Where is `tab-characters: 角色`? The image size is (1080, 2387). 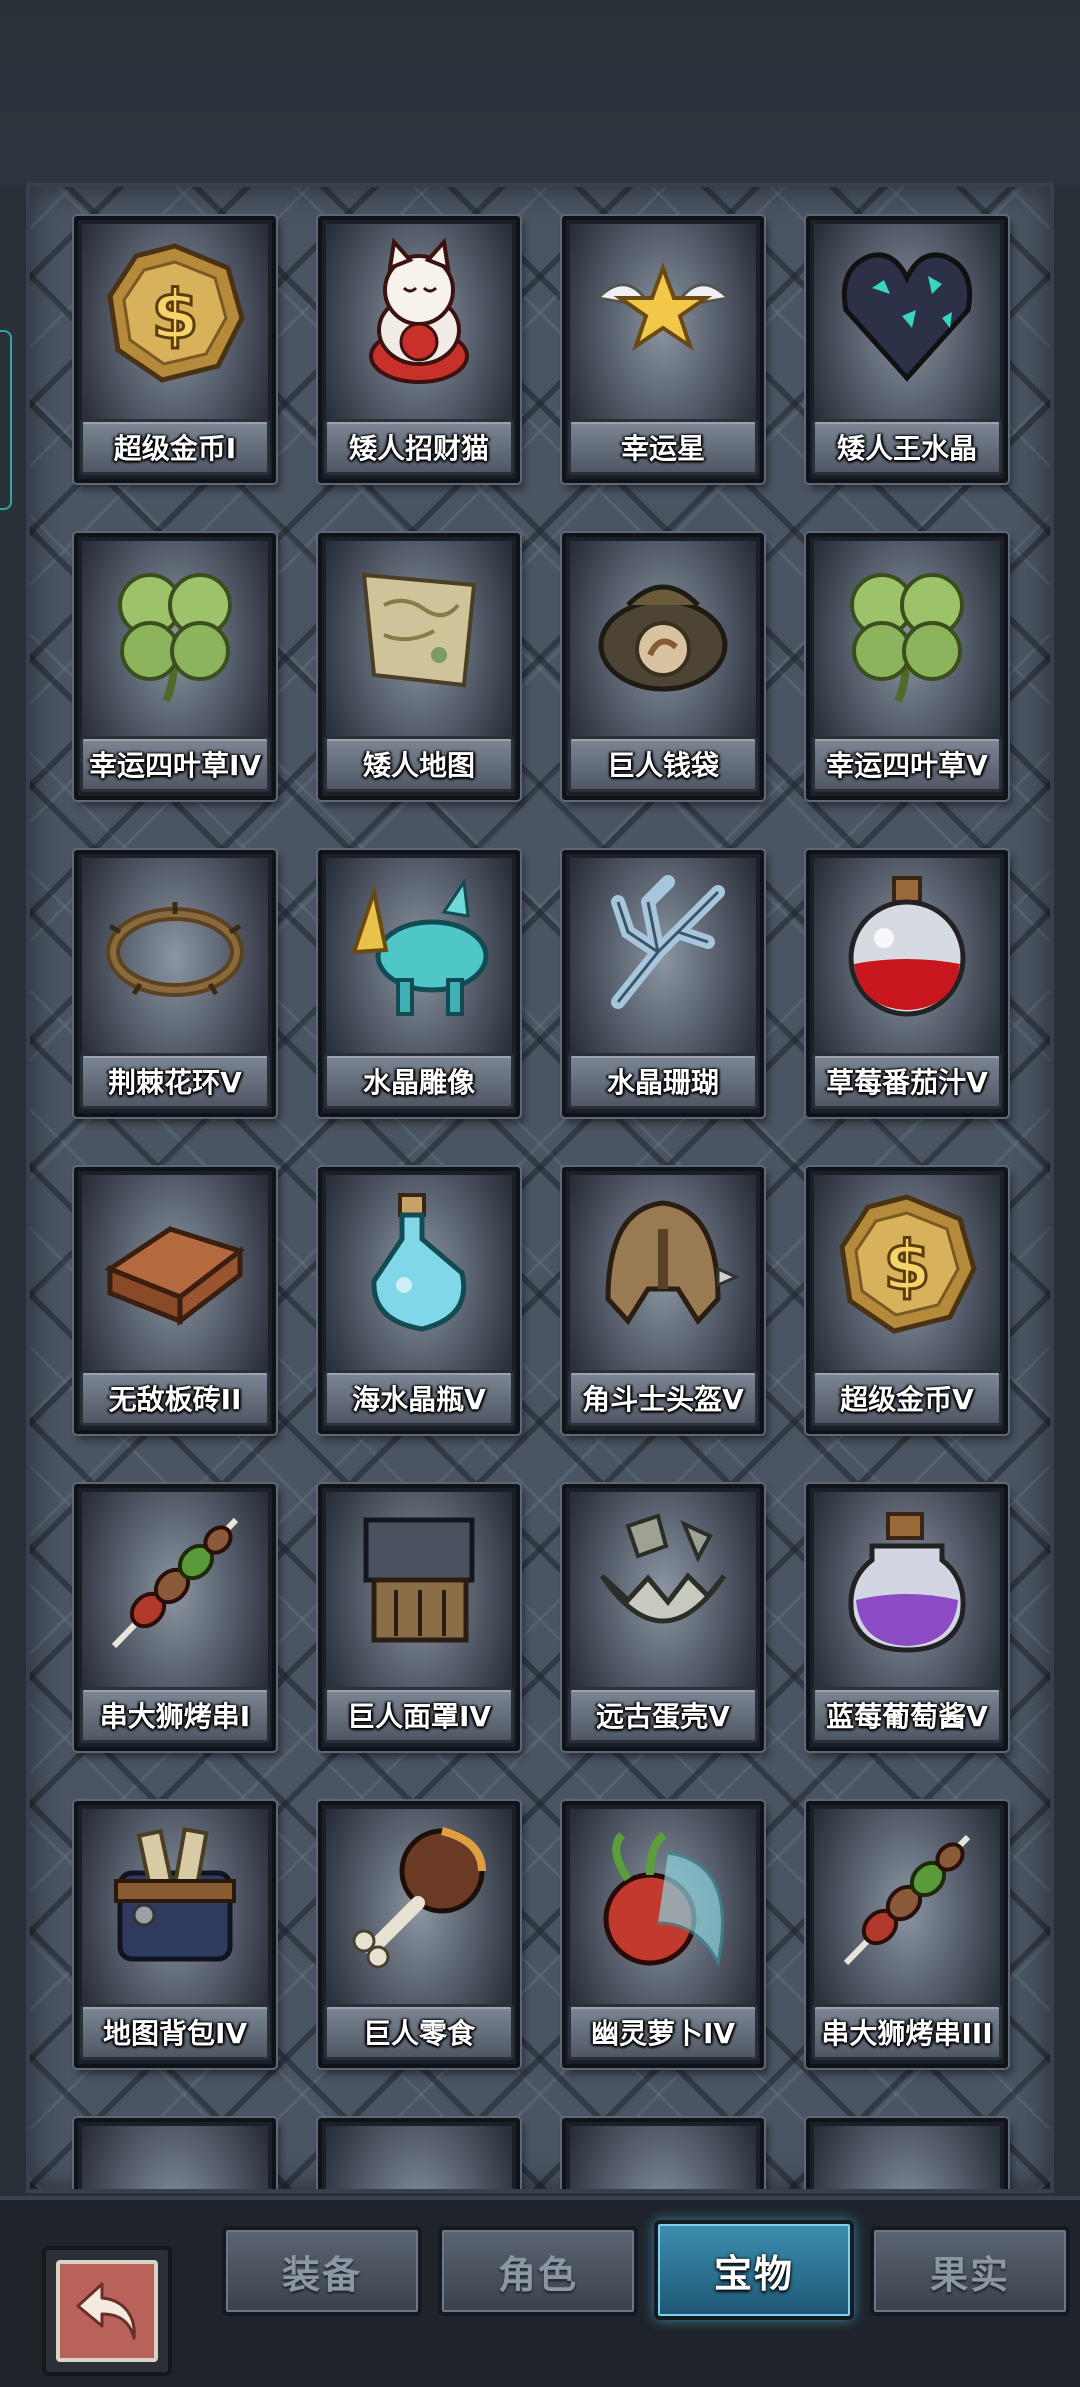 tab-characters: 角色 is located at coordinates (538, 2271).